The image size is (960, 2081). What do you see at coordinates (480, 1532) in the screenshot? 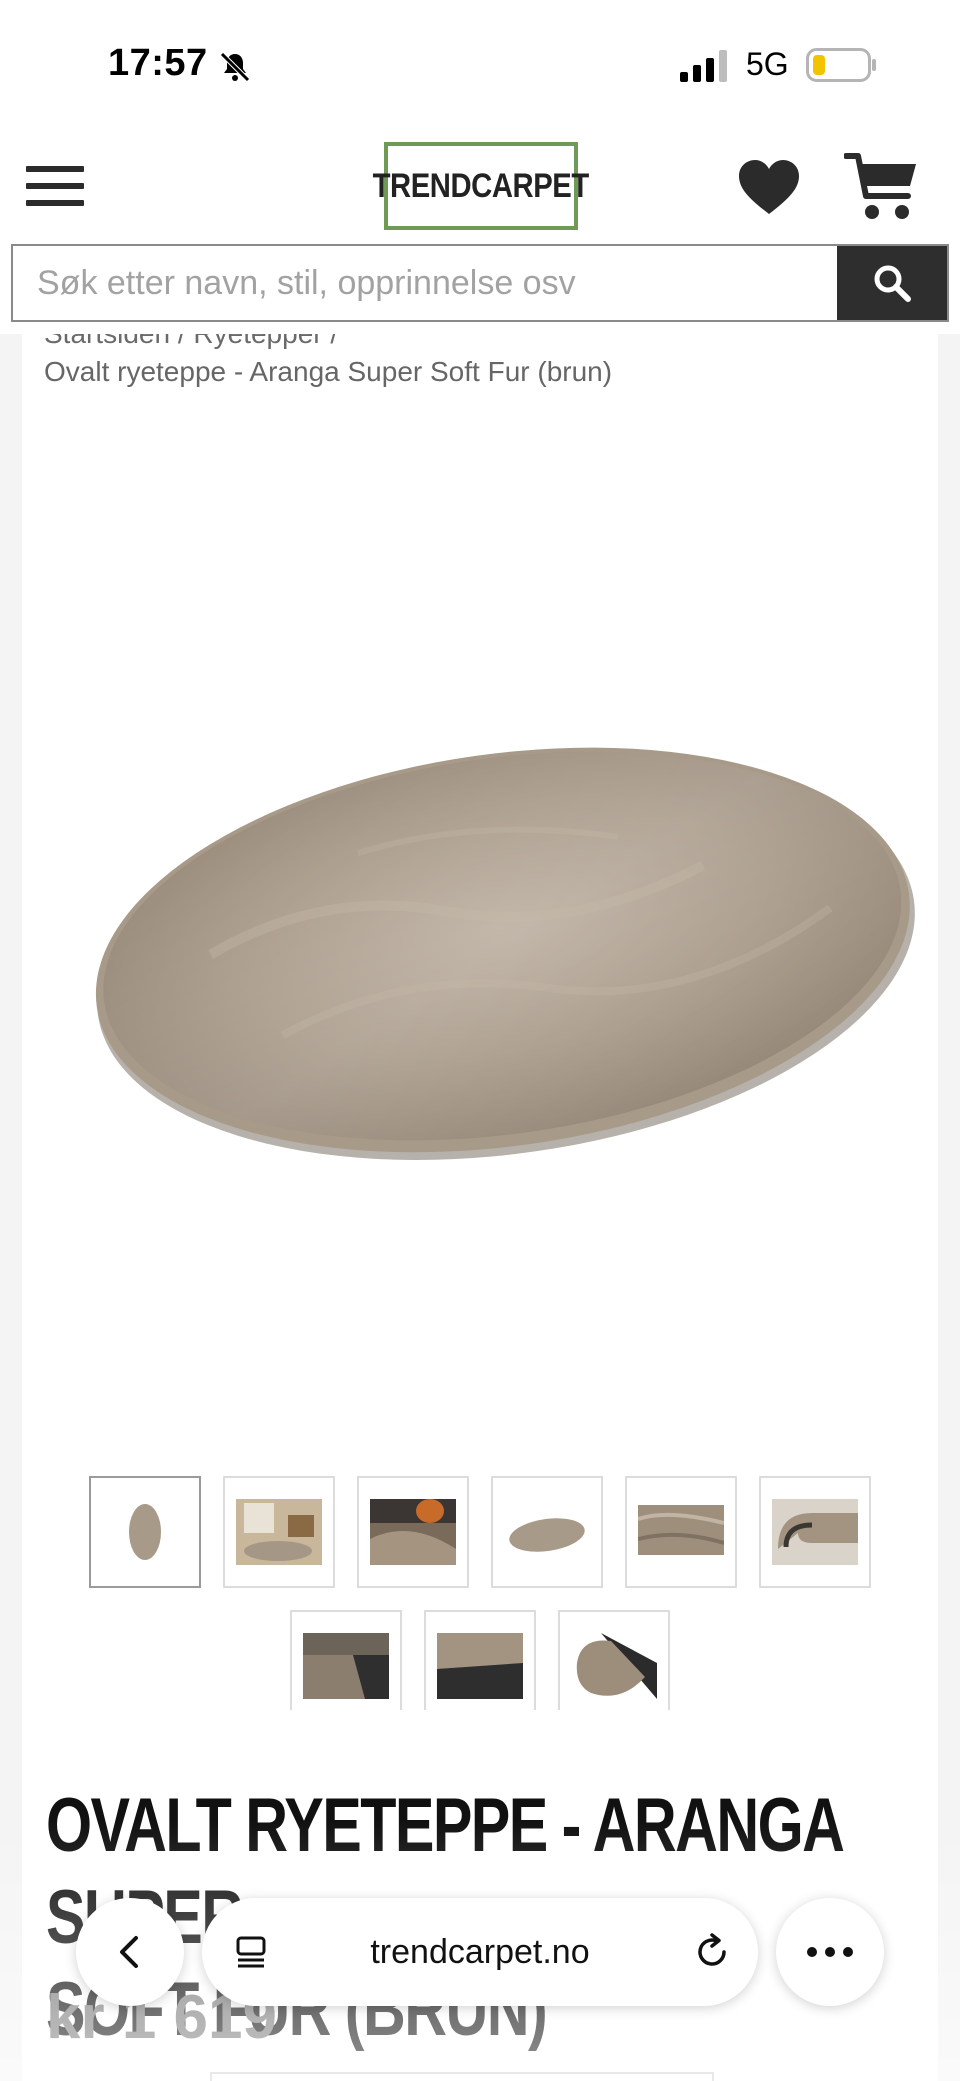
I see `thumbnail-row` at bounding box center [480, 1532].